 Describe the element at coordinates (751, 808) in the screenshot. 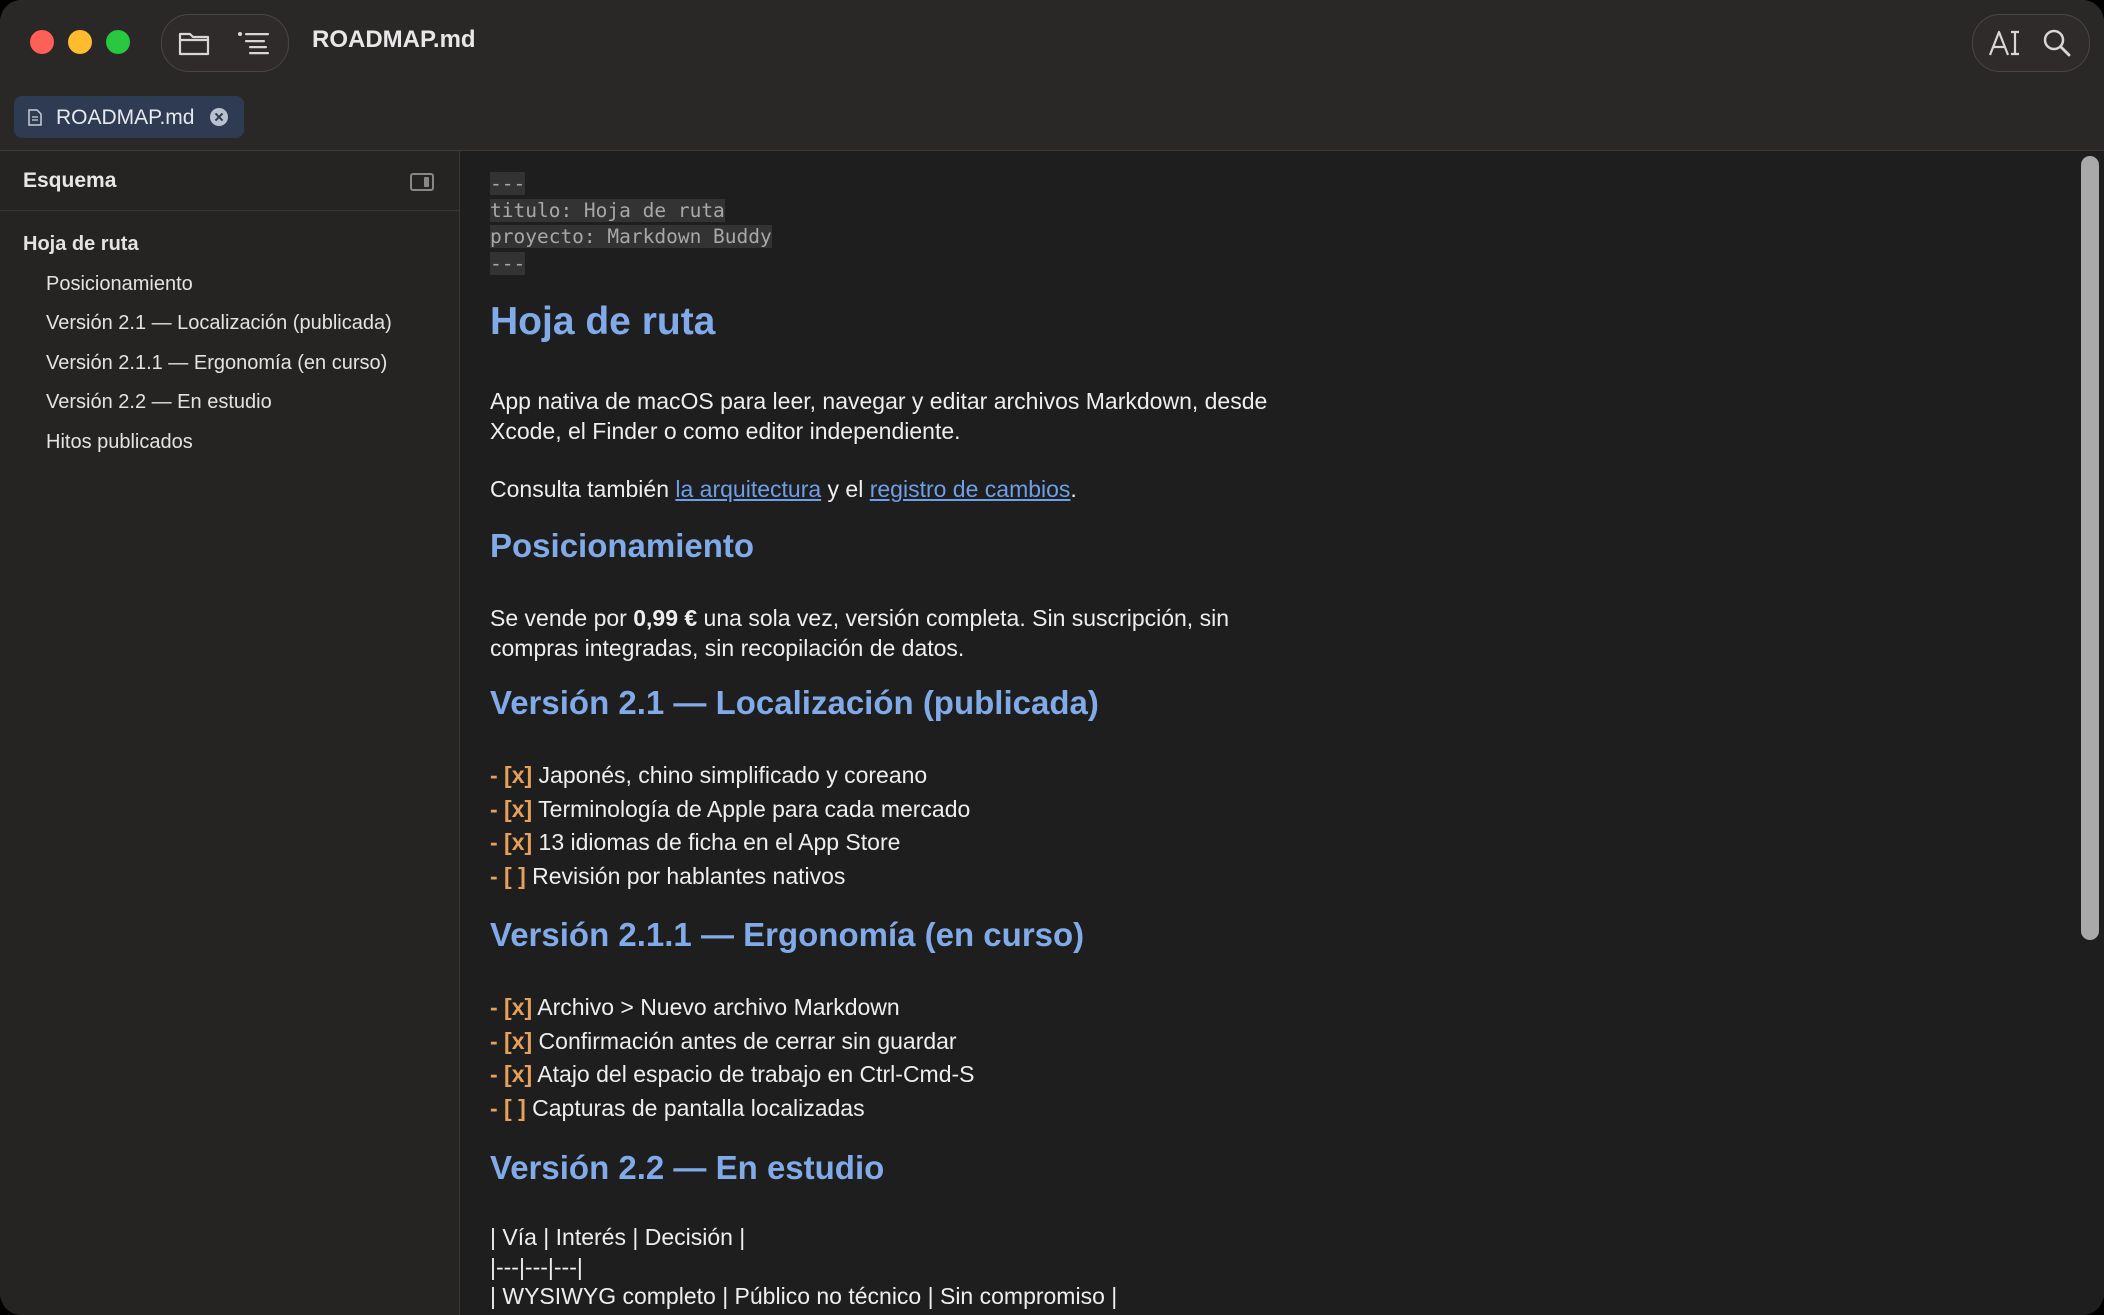

I see `task-text: Terminología de Apple para cada mercado` at that location.